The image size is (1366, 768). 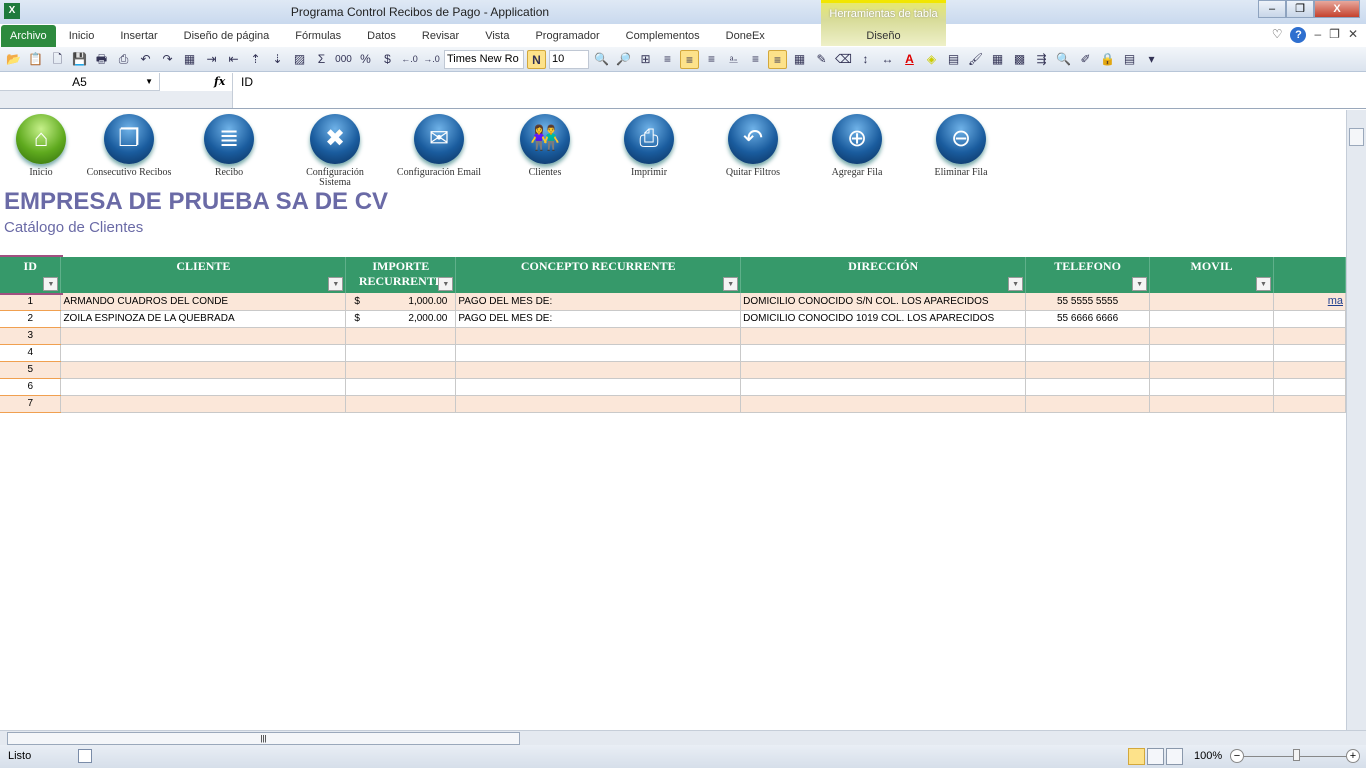 I want to click on column-header: CONCEPTO RECURRENTE ▼, so click(x=598, y=275).